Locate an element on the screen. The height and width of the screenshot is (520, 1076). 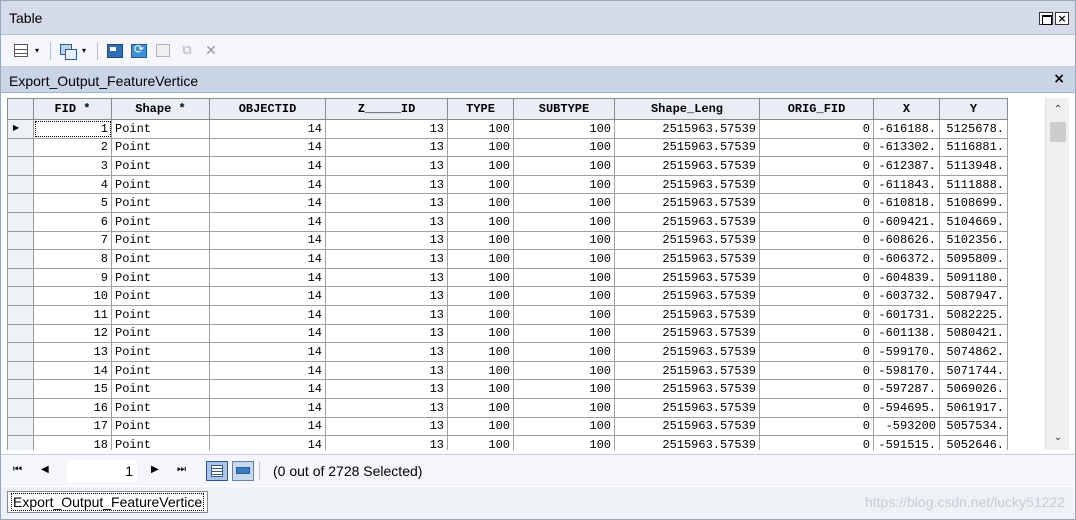
clear-selection-icon is located at coordinates (163, 51).